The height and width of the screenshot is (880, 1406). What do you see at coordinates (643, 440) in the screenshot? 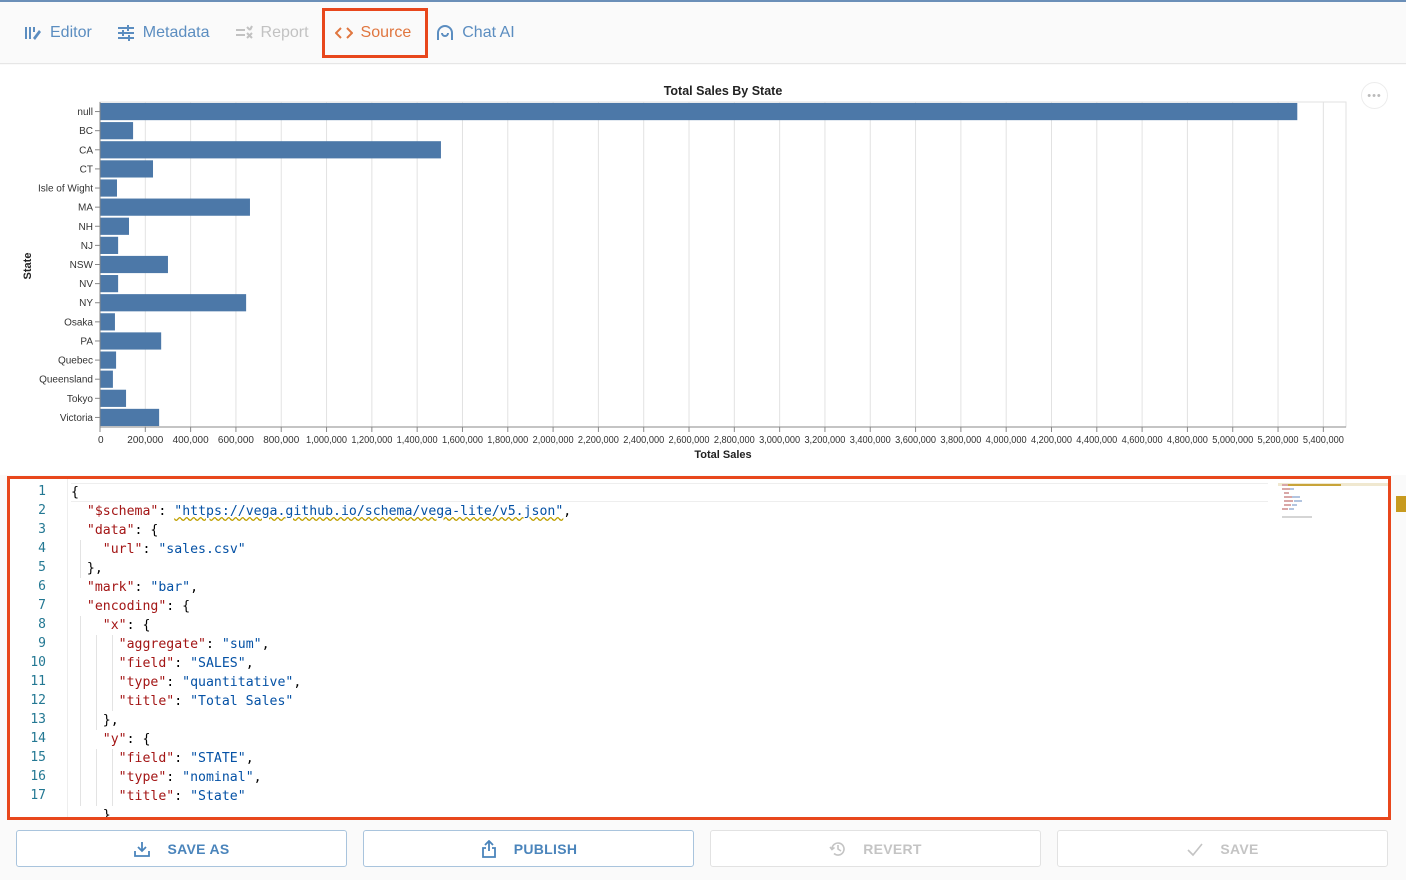
I see `x-tick-label: 2,400,000` at bounding box center [643, 440].